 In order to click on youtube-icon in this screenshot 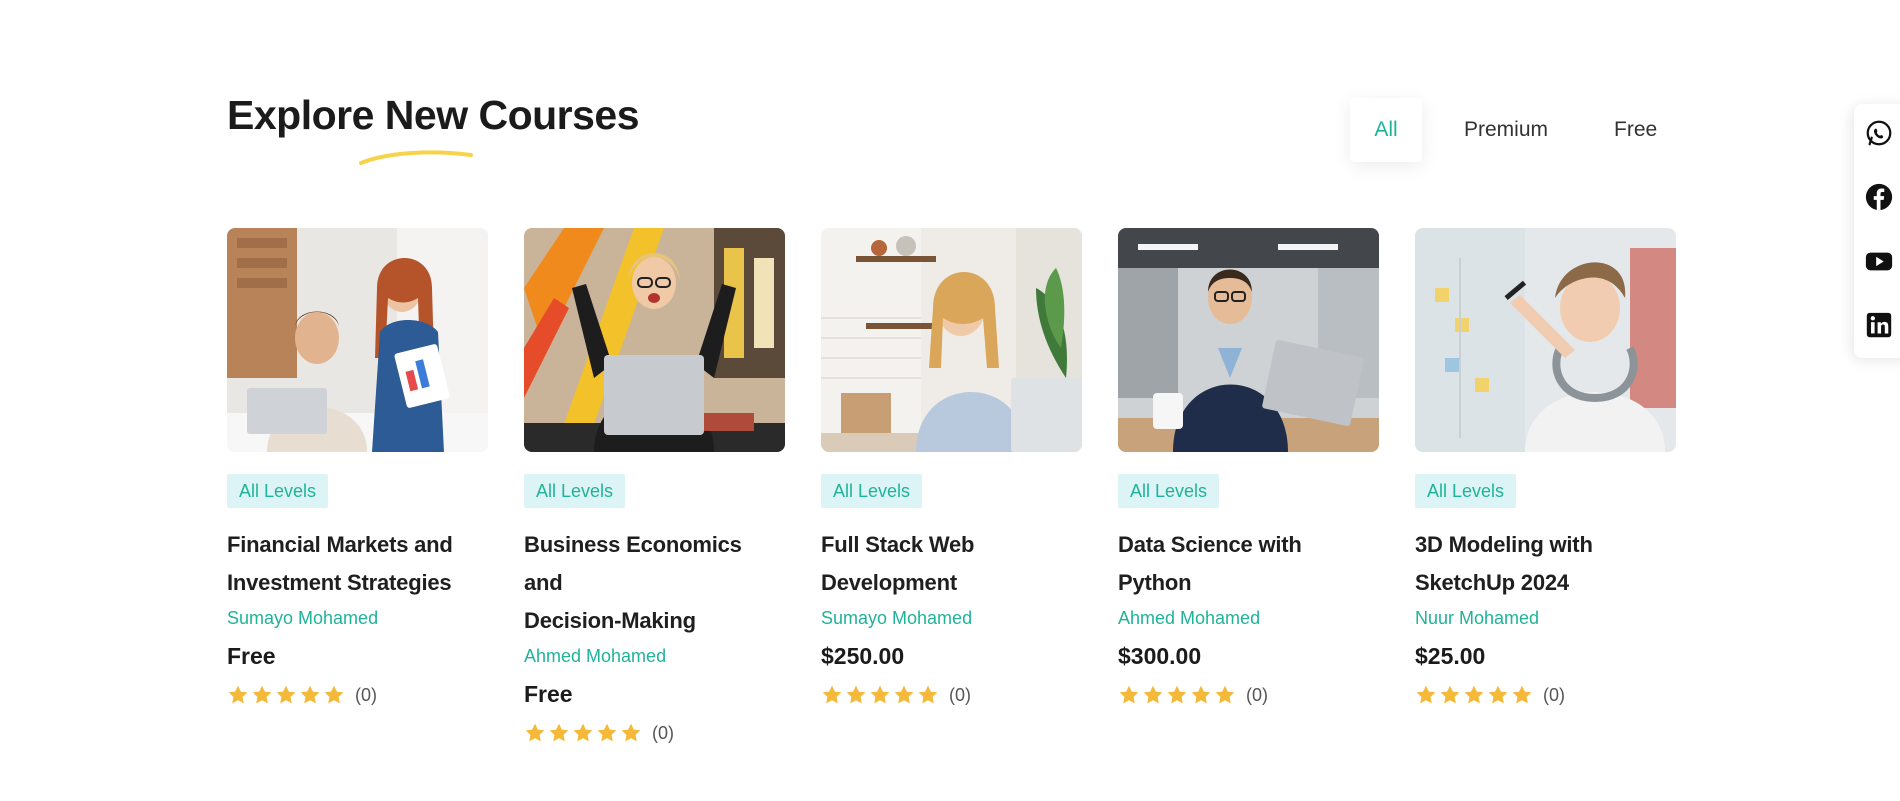, I will do `click(1879, 261)`.